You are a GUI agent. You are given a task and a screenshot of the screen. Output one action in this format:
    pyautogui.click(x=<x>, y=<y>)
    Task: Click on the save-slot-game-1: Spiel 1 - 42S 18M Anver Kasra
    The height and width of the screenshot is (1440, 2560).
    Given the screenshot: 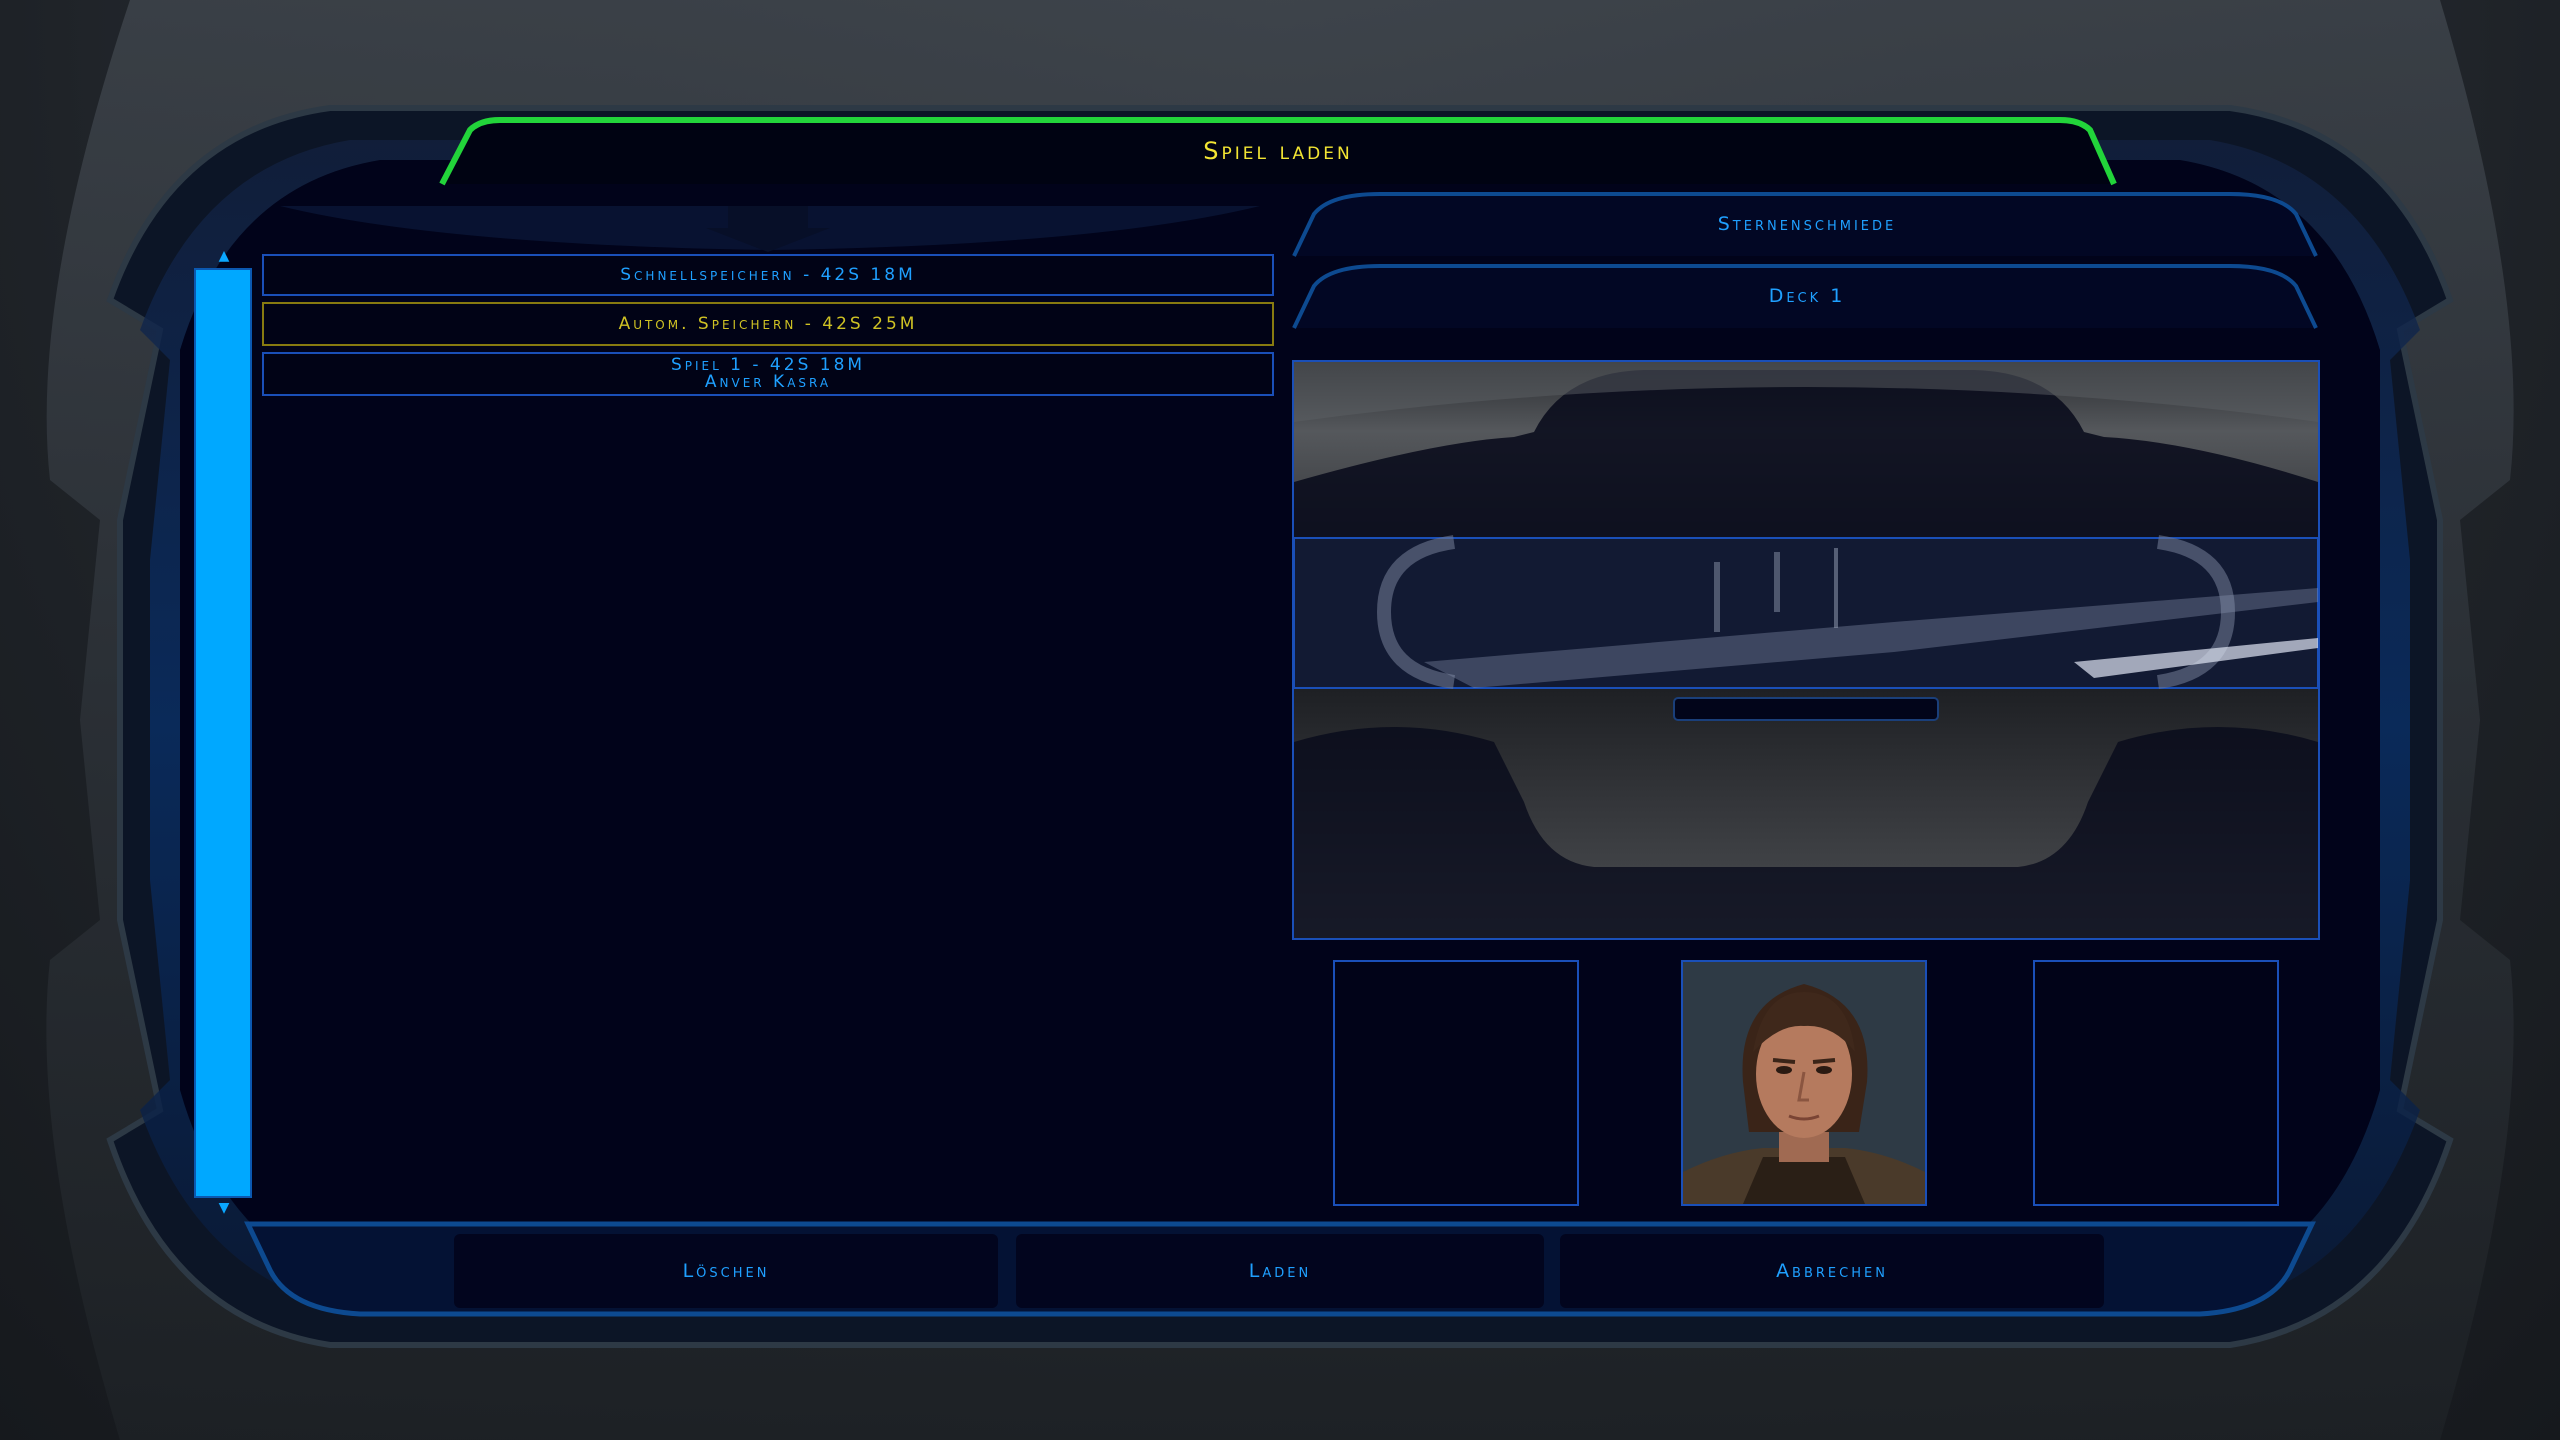 What is the action you would take?
    pyautogui.click(x=768, y=374)
    